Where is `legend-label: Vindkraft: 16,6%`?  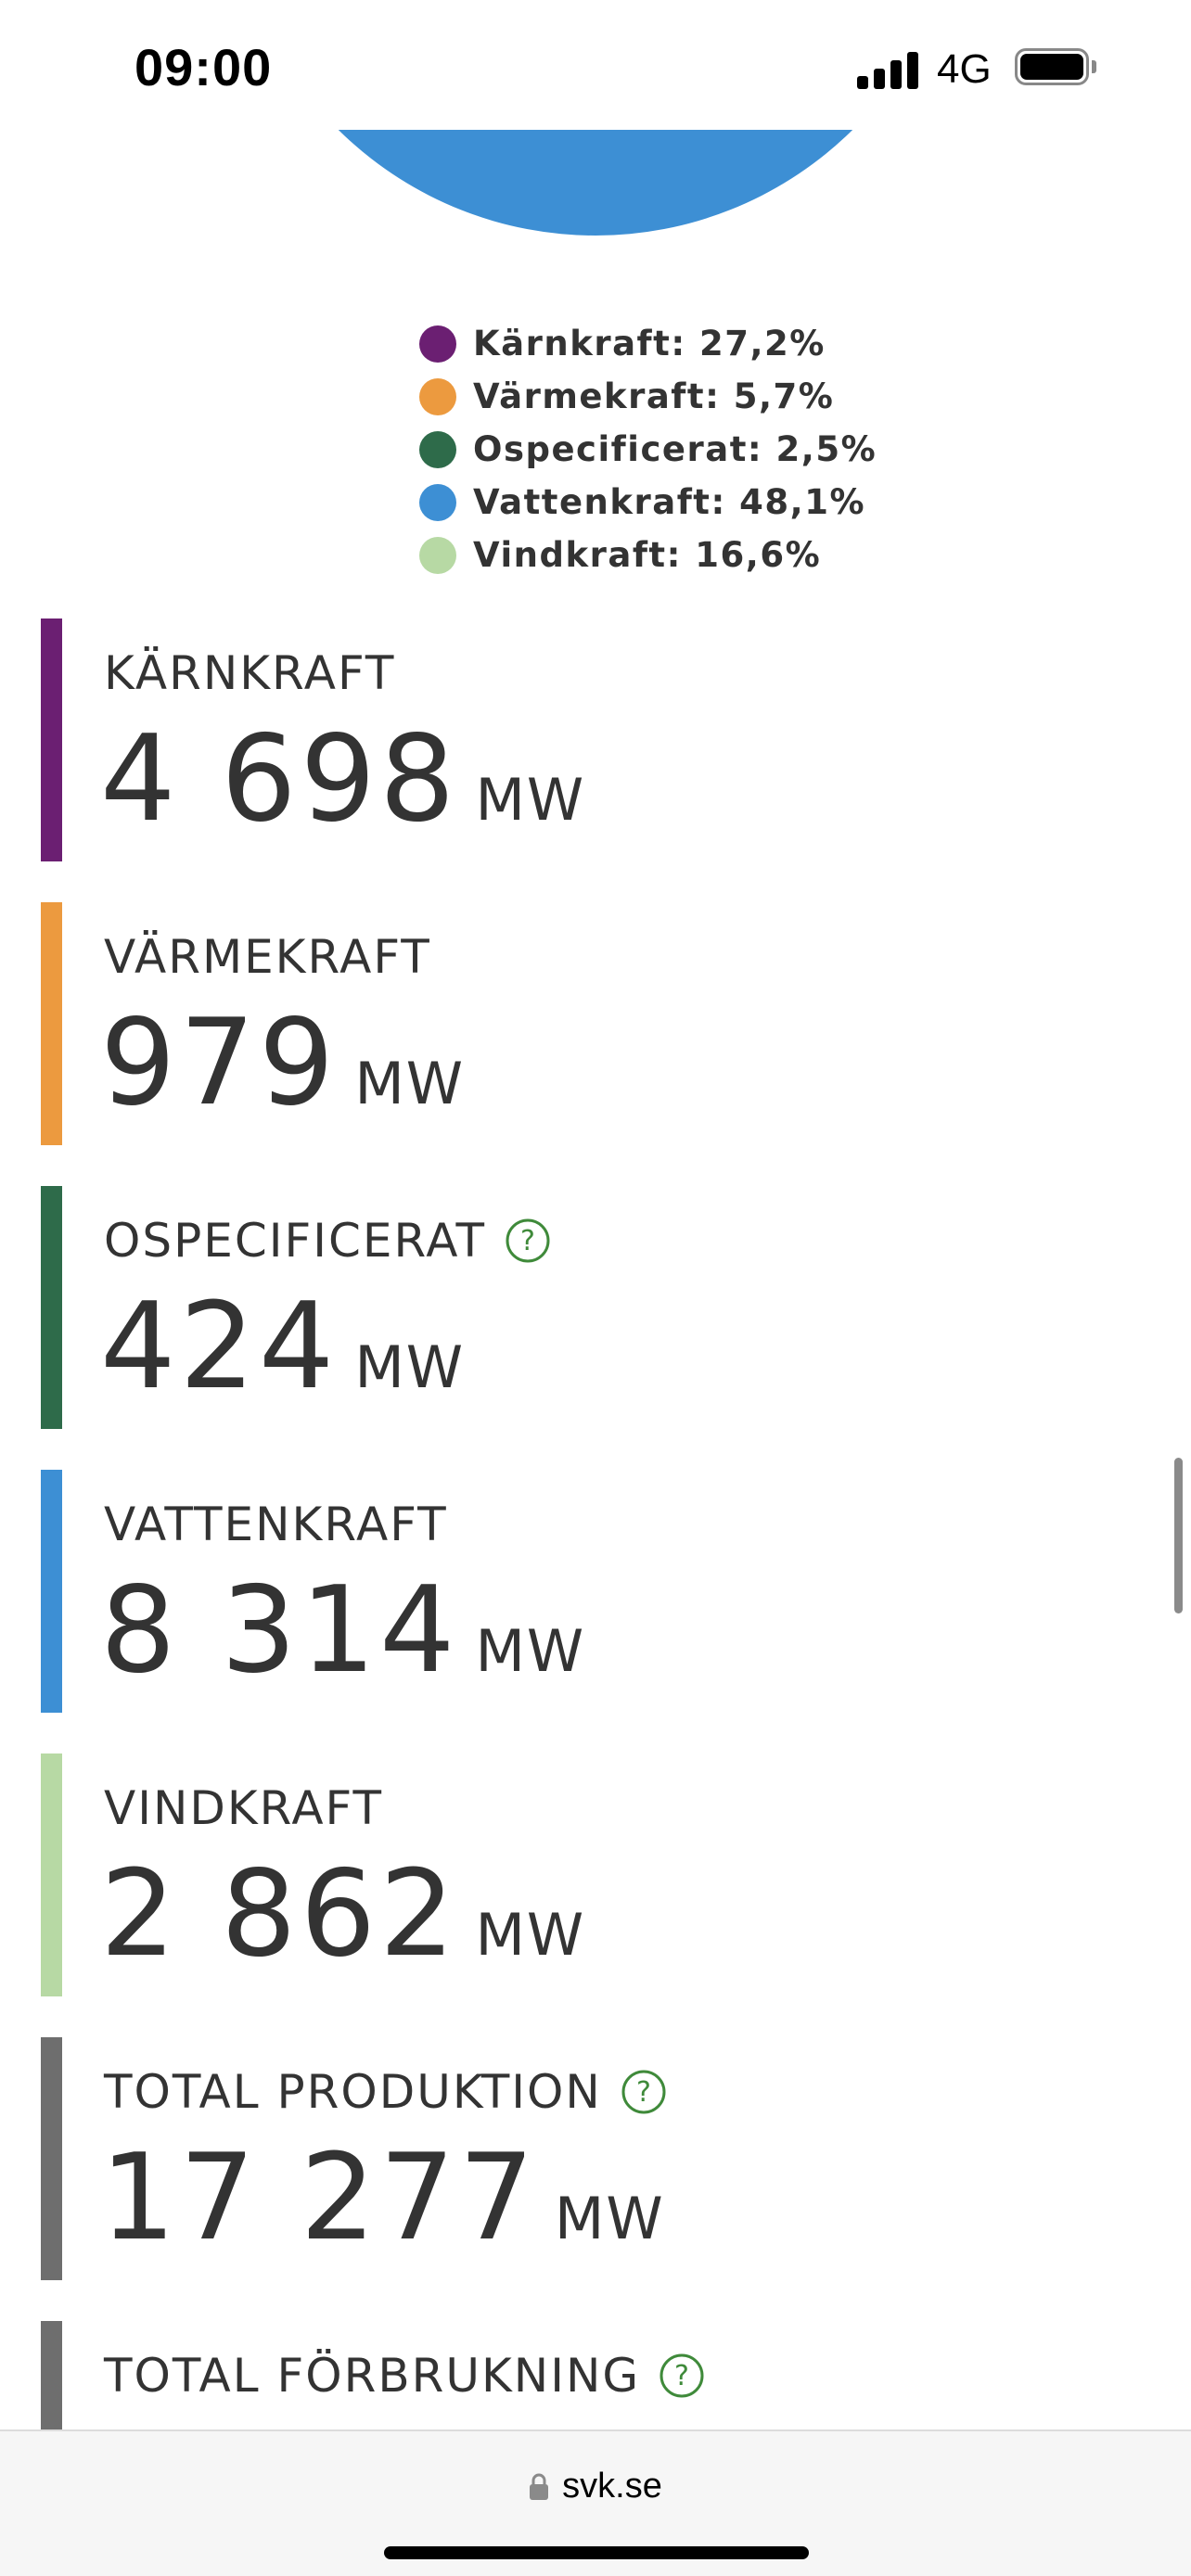 legend-label: Vindkraft: 16,6% is located at coordinates (647, 555).